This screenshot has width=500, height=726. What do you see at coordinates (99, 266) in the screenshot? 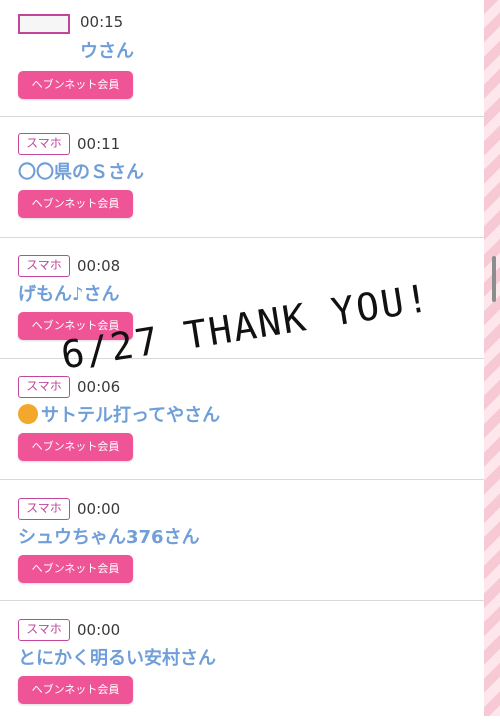
I see `visit-time: 00:08` at bounding box center [99, 266].